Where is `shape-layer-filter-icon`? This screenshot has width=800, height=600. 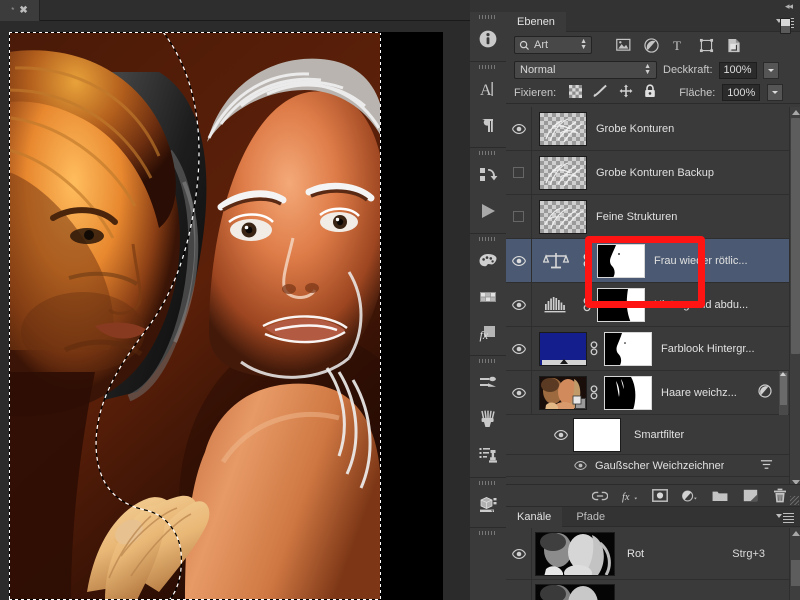
shape-layer-filter-icon is located at coordinates (706, 45).